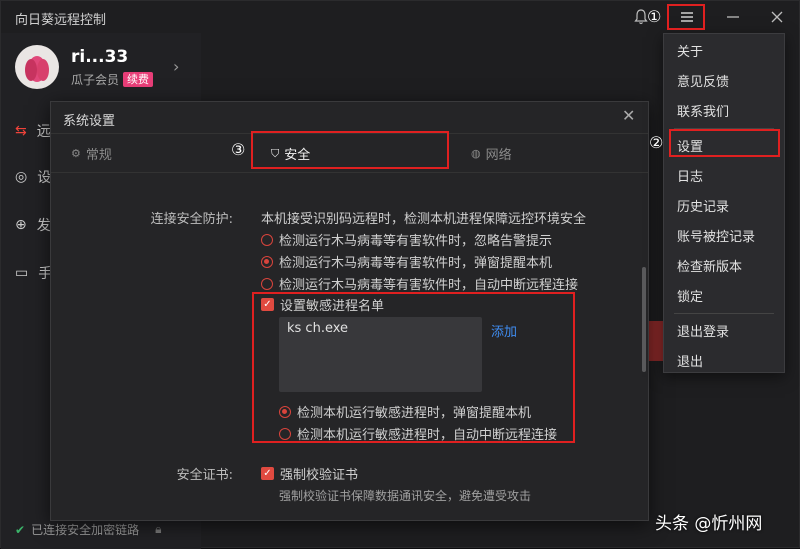 This screenshot has height=549, width=800. I want to click on dialog-title: 系统设置, so click(89, 121).